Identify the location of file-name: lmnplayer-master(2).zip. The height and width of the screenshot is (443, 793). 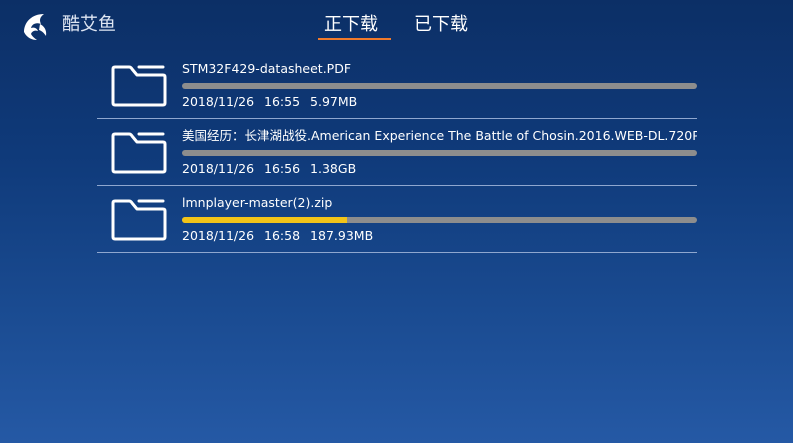
(257, 202).